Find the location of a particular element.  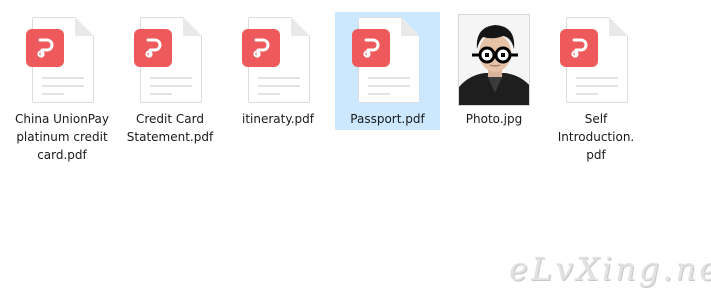

file-name-label: Photo.jpg is located at coordinates (494, 119).